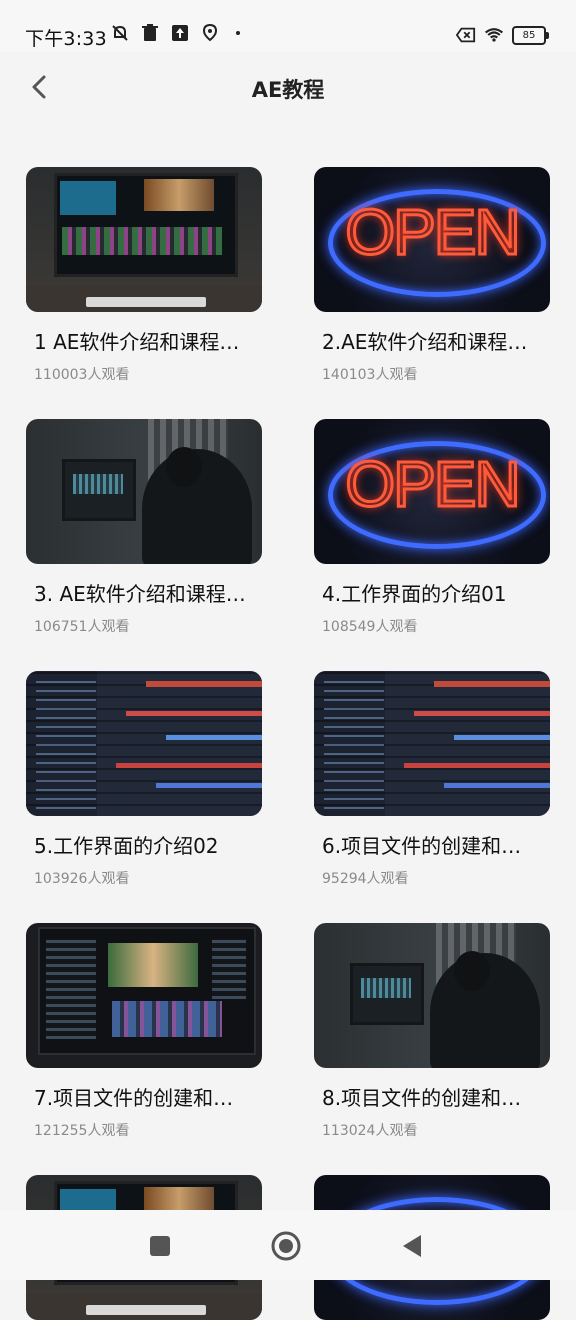 The height and width of the screenshot is (1320, 576). I want to click on mute-icon, so click(120, 33).